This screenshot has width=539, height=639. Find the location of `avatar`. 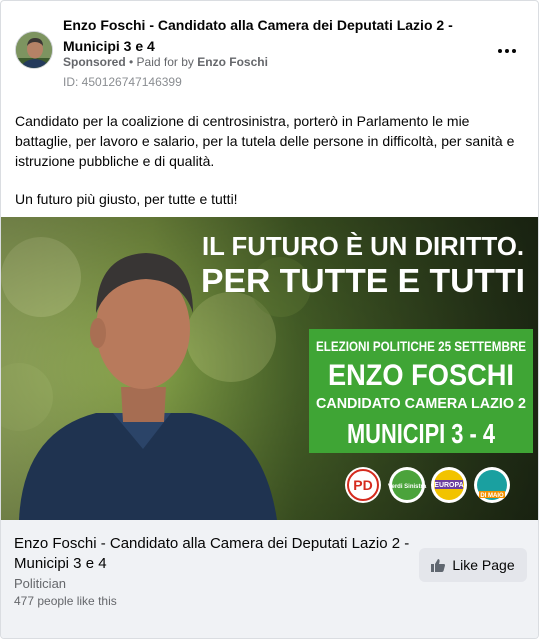

avatar is located at coordinates (34, 50).